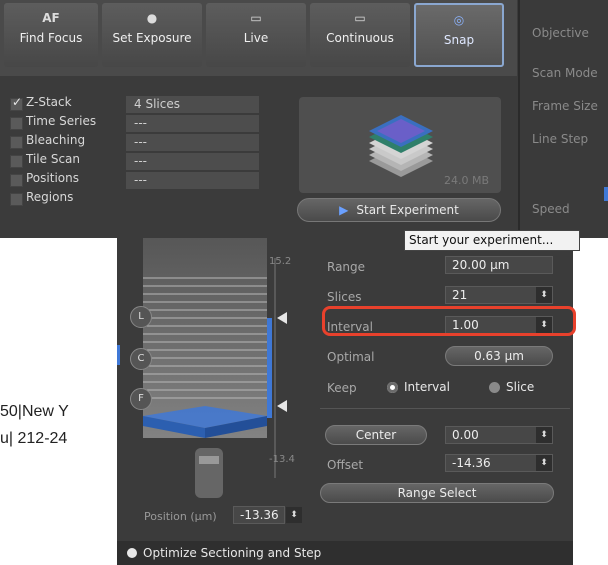  What do you see at coordinates (551, 209) in the screenshot?
I see `speed-label: Speed` at bounding box center [551, 209].